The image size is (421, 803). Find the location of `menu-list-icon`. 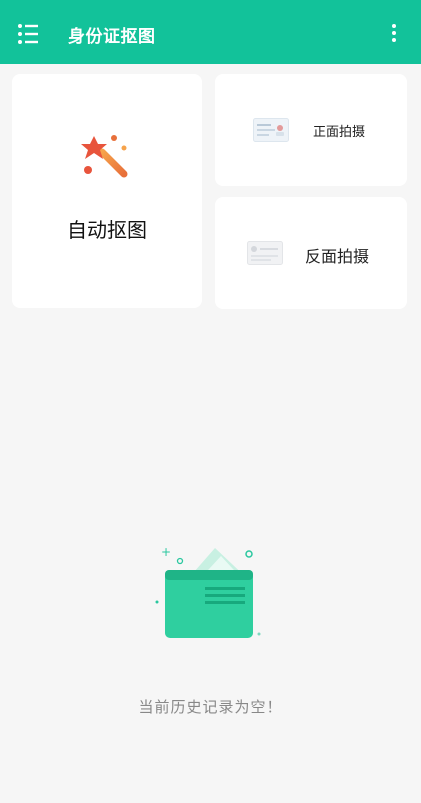

menu-list-icon is located at coordinates (28, 34).